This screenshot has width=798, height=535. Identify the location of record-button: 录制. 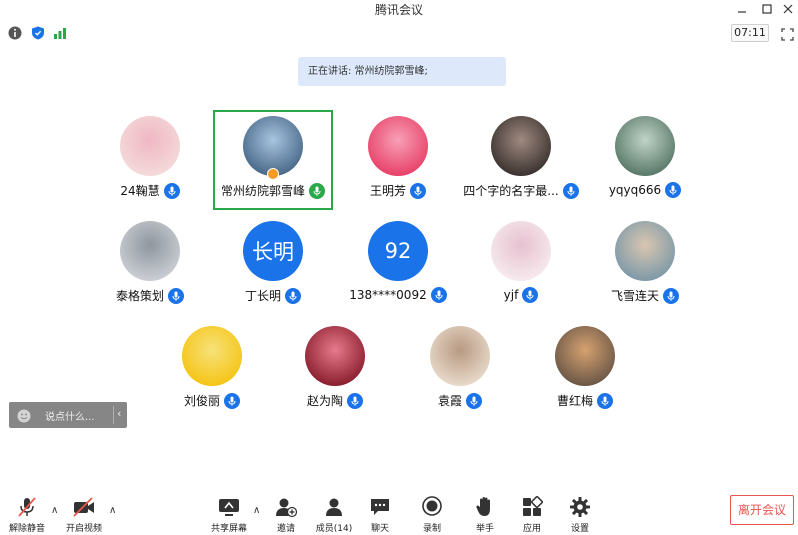
(432, 515).